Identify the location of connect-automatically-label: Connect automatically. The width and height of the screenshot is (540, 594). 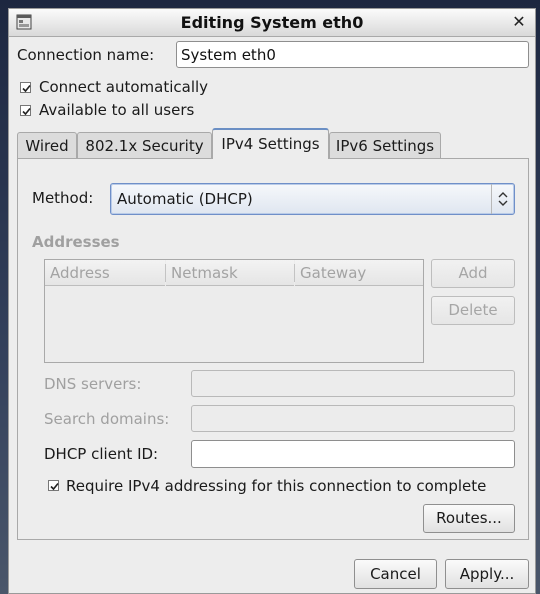
(124, 87).